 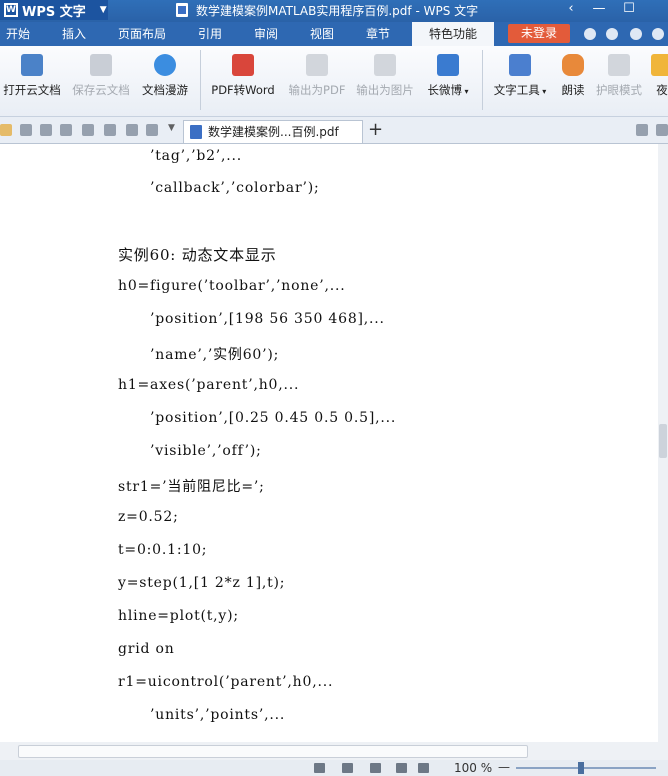 What do you see at coordinates (347, 768) in the screenshot?
I see `page-view-icon` at bounding box center [347, 768].